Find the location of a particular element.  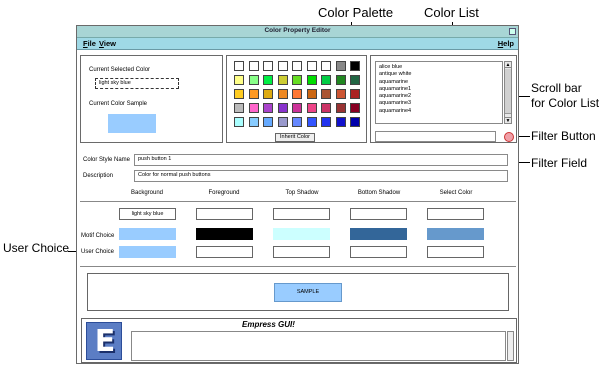

scrollbar-thumb is located at coordinates (508, 91).